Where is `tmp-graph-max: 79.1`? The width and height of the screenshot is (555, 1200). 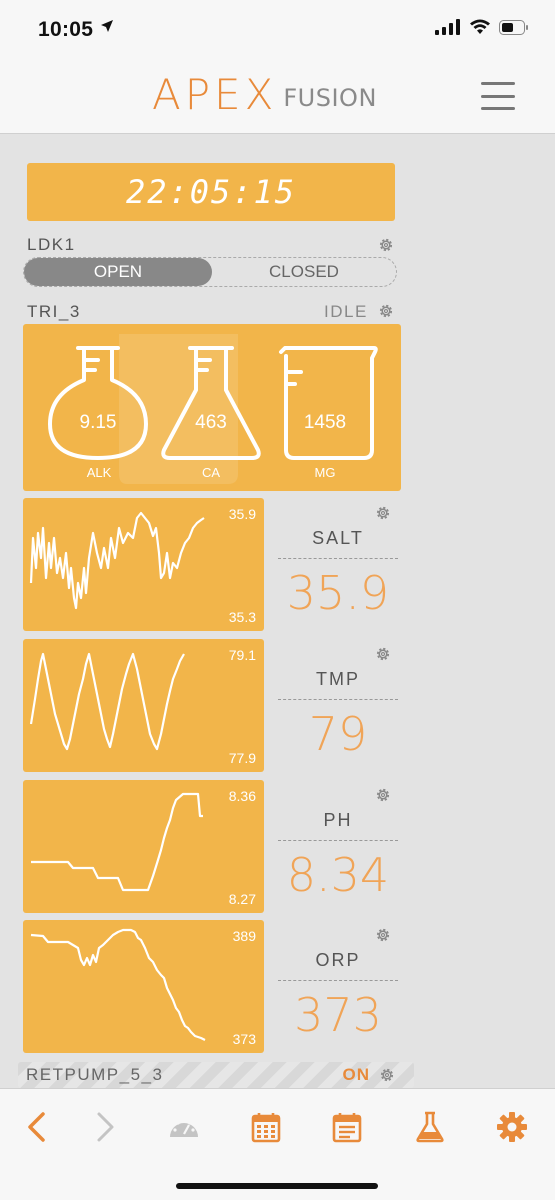 tmp-graph-max: 79.1 is located at coordinates (242, 655).